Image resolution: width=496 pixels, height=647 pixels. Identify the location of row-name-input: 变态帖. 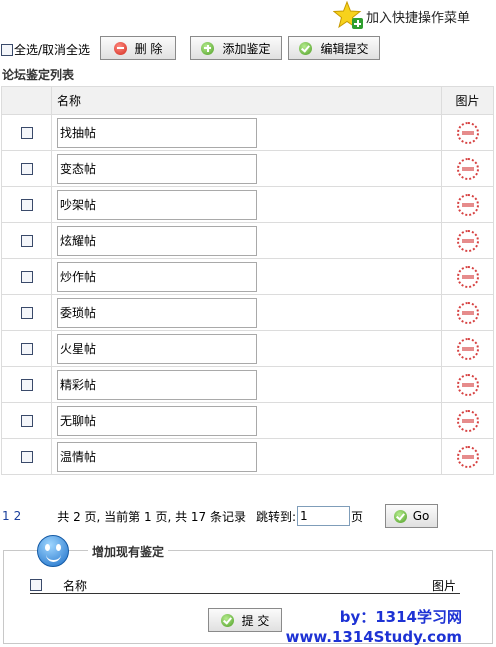
(157, 168).